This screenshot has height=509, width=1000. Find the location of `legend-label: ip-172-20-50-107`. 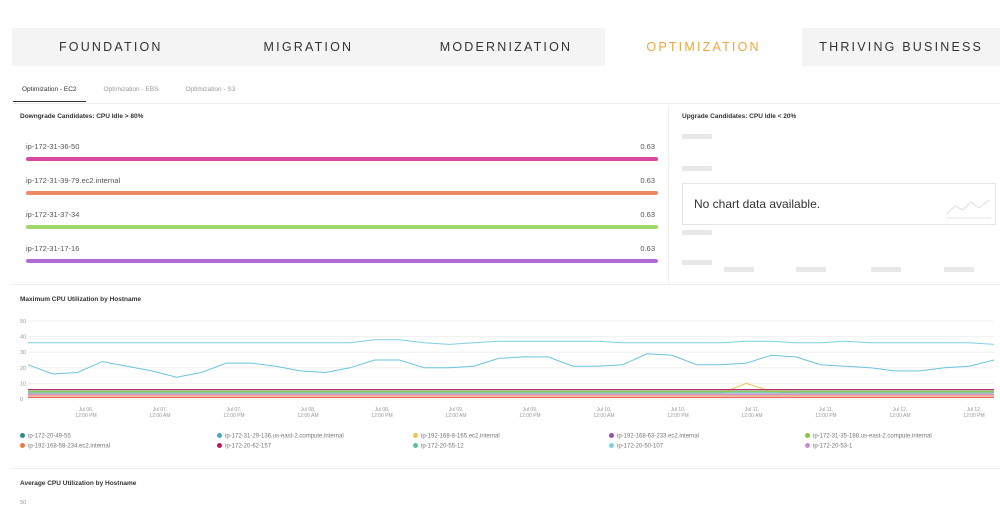

legend-label: ip-172-20-50-107 is located at coordinates (640, 446).